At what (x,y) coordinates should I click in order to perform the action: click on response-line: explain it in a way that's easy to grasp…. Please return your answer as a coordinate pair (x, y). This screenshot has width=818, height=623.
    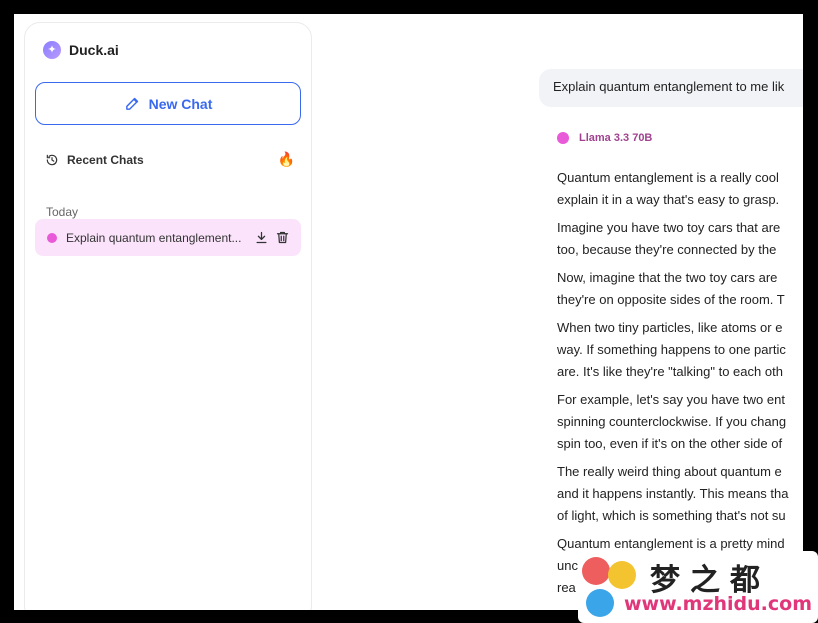
    Looking at the image, I should click on (668, 199).